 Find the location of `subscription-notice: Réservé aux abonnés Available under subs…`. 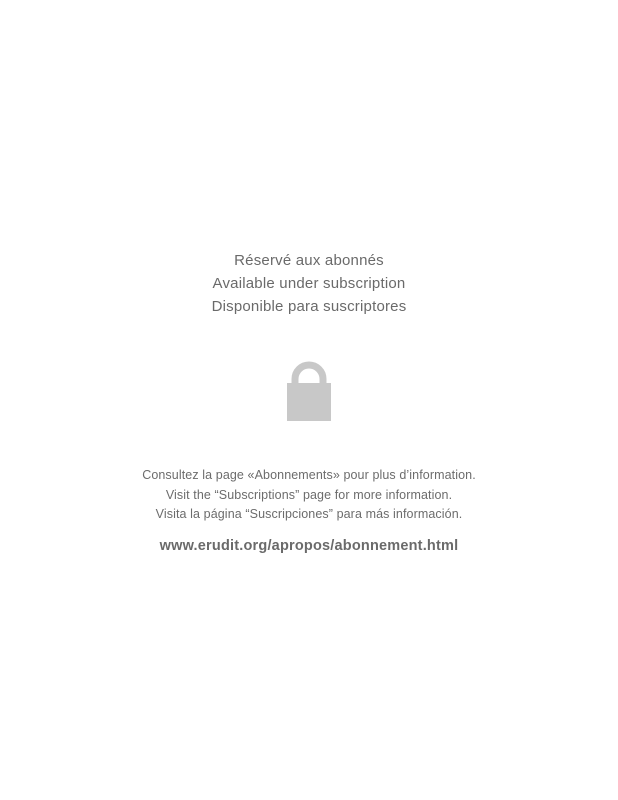

subscription-notice: Réservé aux abonnés Available under subs… is located at coordinates (309, 283).